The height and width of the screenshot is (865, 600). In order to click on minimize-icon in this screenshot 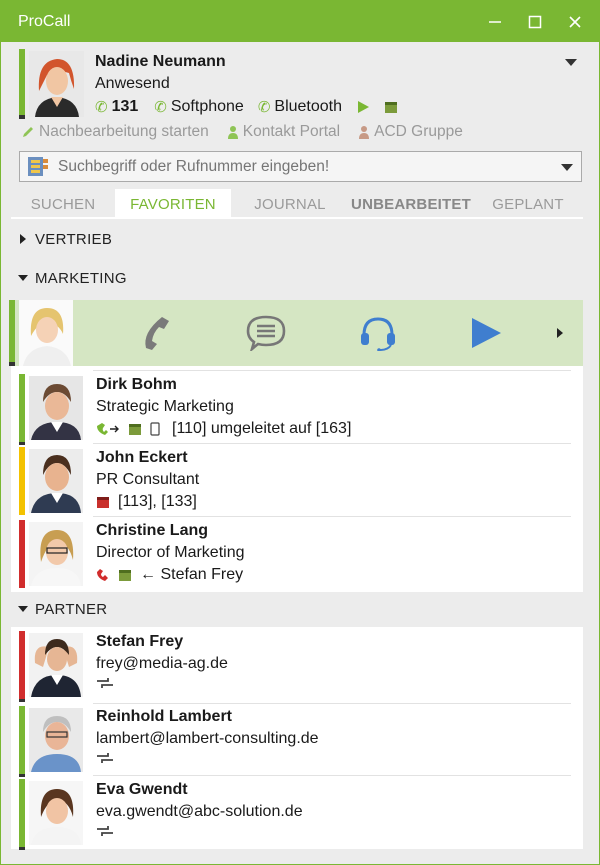, I will do `click(495, 21)`.